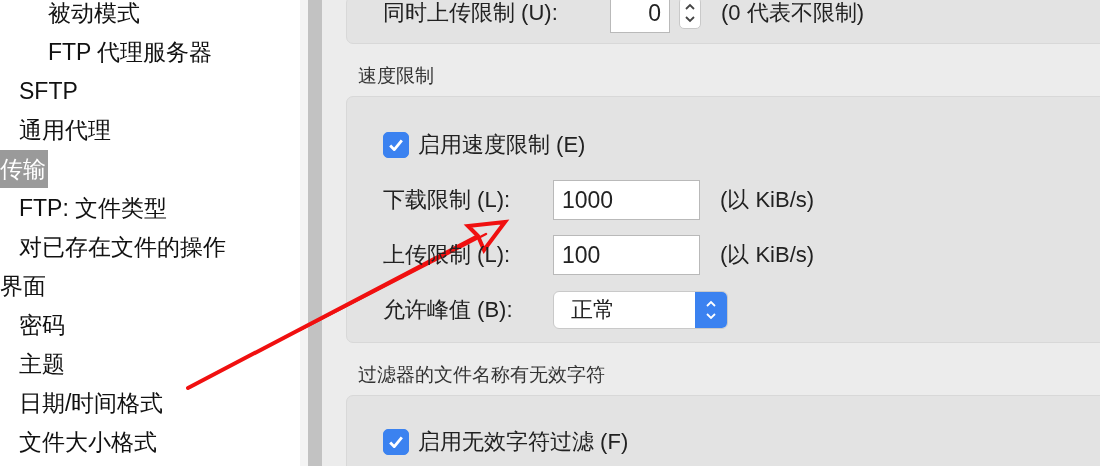 The height and width of the screenshot is (466, 1100). I want to click on tree-item: 日期/时间格式, so click(92, 402).